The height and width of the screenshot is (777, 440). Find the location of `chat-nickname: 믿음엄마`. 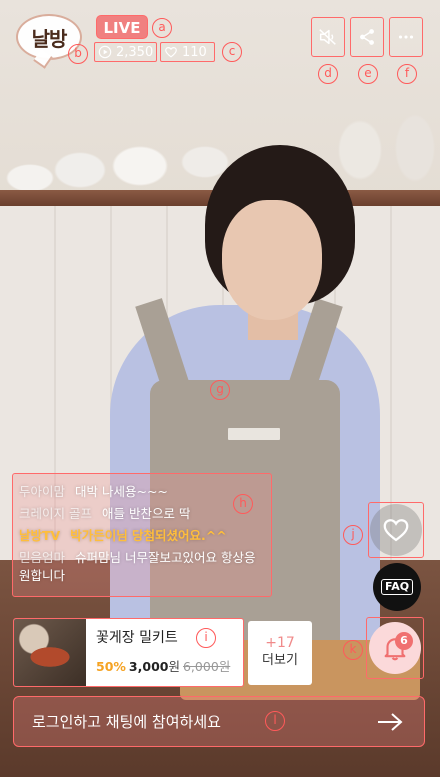

chat-nickname: 믿음엄마 is located at coordinates (42, 557).